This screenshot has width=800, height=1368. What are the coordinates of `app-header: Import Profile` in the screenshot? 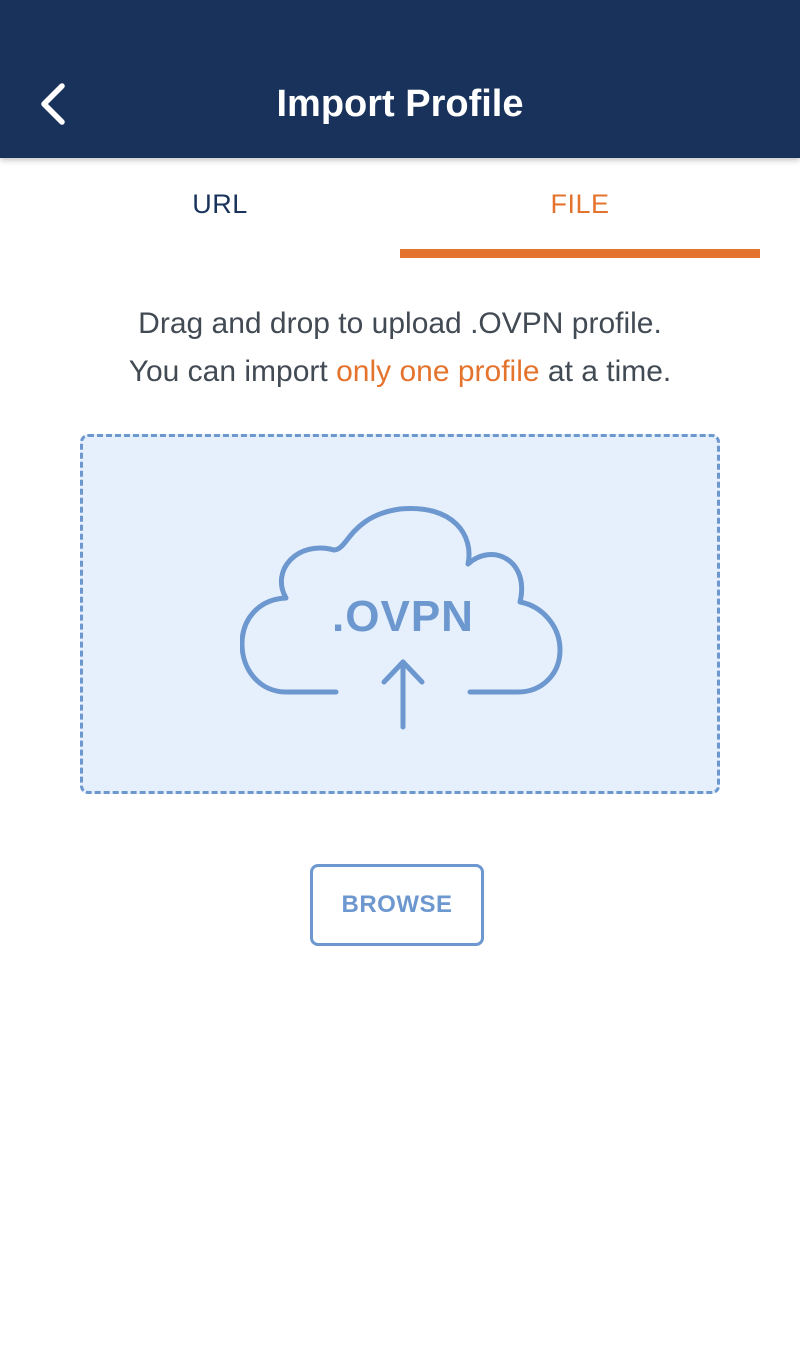 It's located at (400, 79).